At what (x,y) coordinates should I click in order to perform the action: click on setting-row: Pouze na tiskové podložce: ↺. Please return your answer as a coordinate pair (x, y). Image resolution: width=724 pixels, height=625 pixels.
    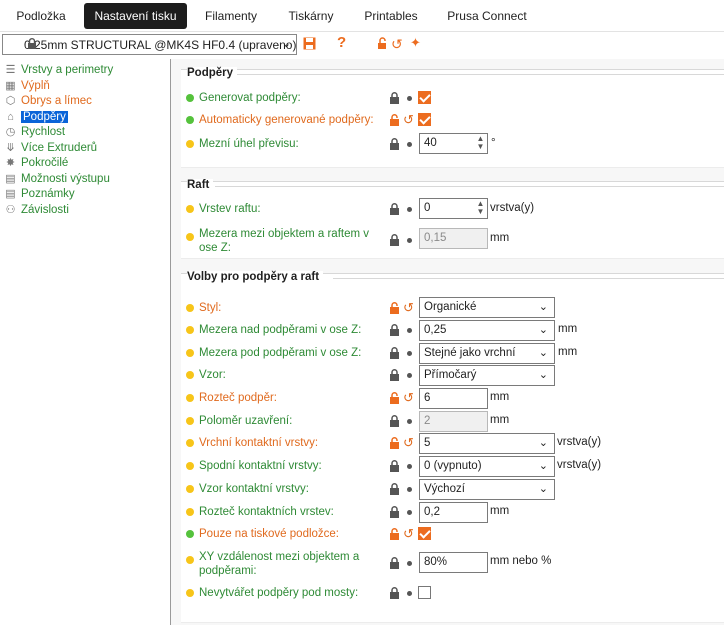
    Looking at the image, I should click on (452, 534).